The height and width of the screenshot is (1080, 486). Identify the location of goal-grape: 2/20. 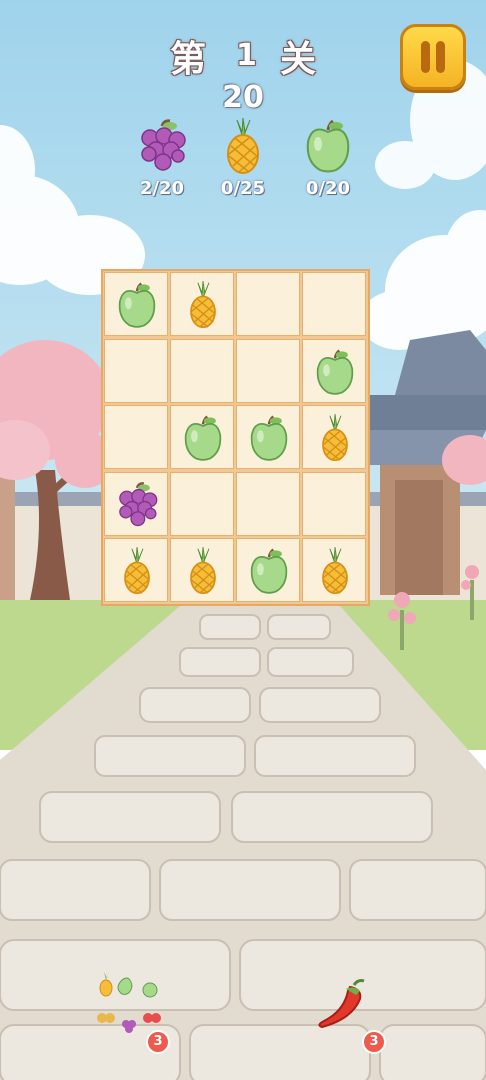
(162, 160).